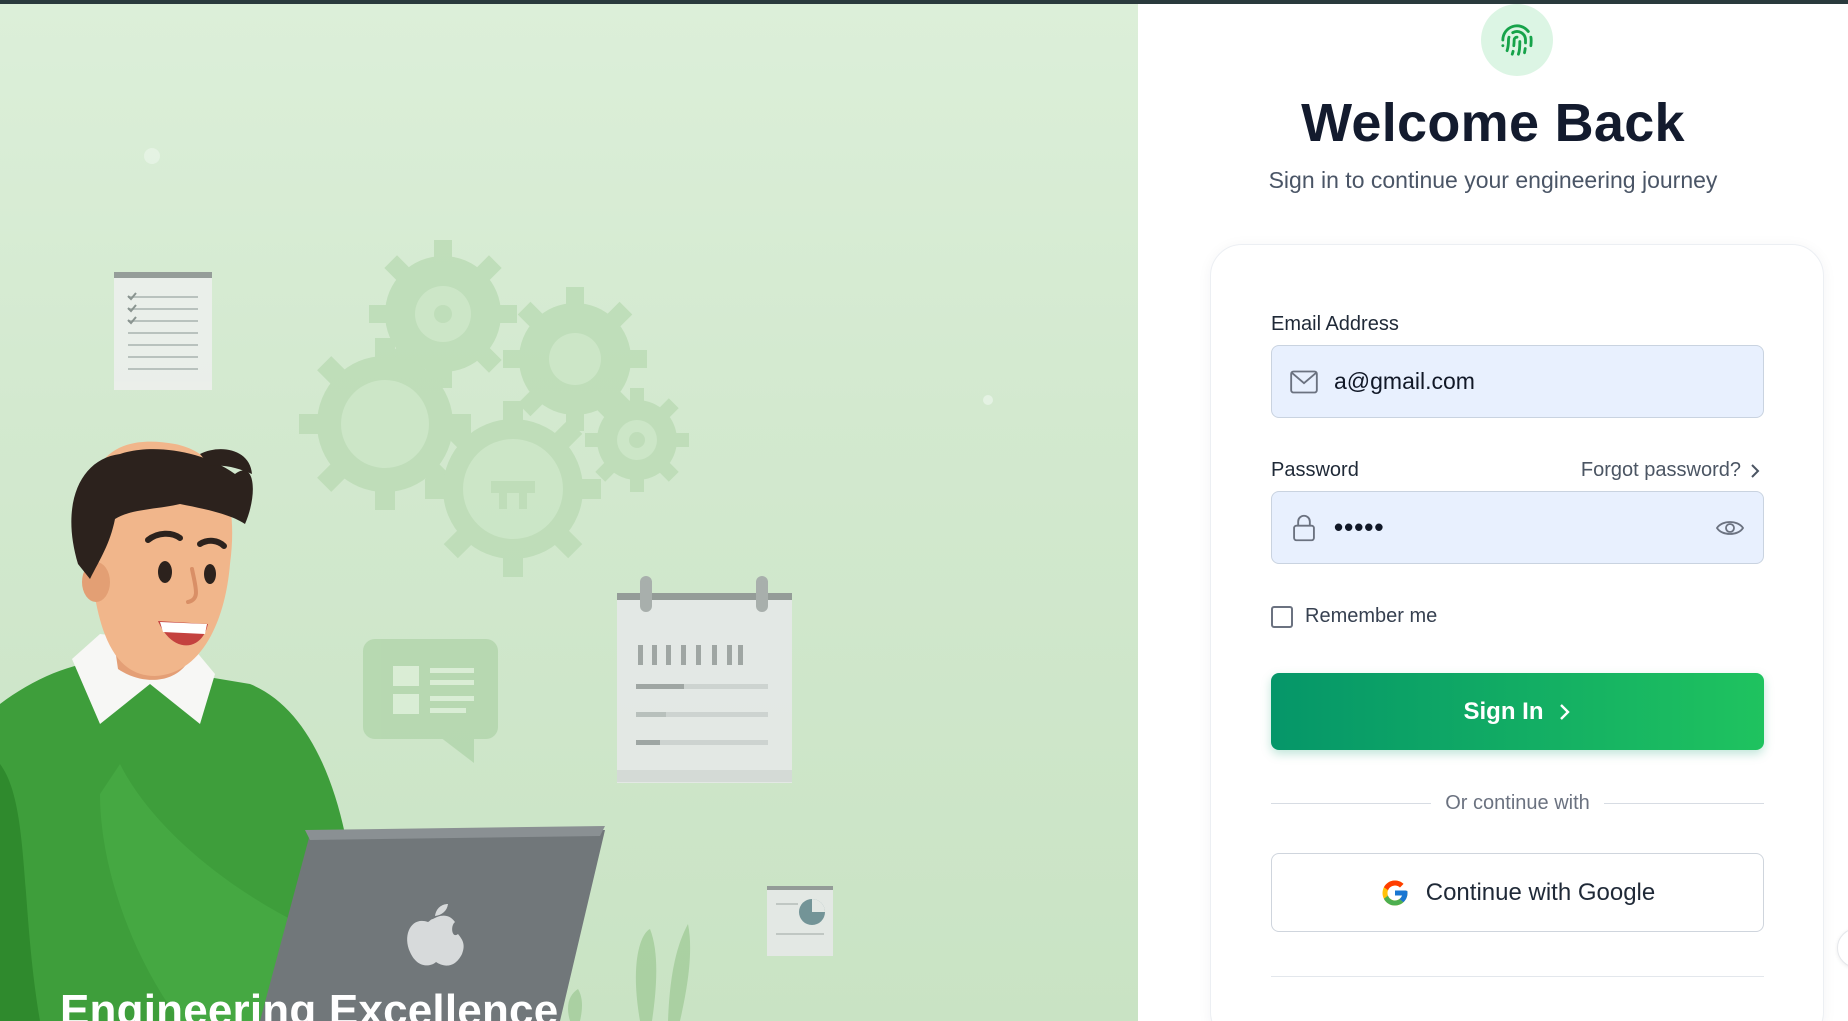  What do you see at coordinates (1548, 381) in the screenshot?
I see `email-input` at bounding box center [1548, 381].